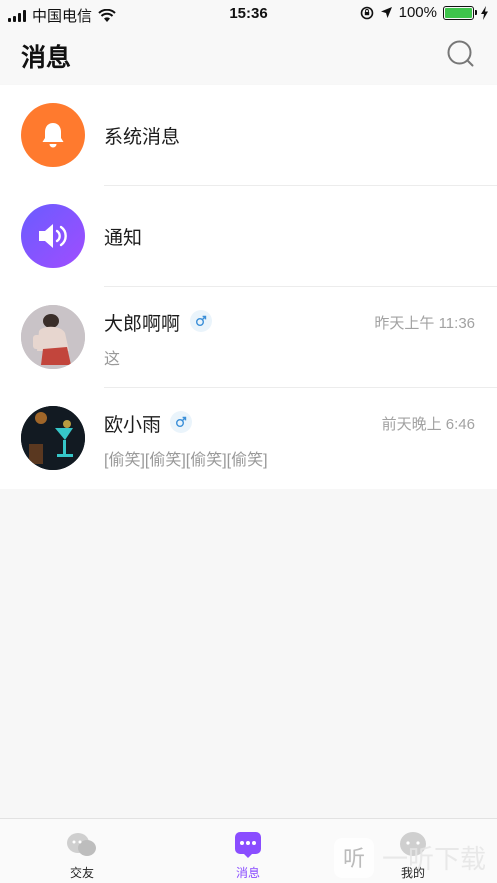 The width and height of the screenshot is (497, 883). I want to click on status-bar: 中国电信 15:36 100%, so click(248, 14).